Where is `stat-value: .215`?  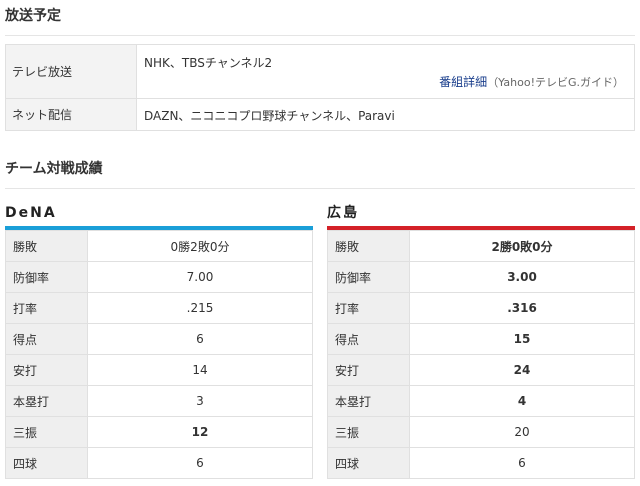
stat-value: .215 is located at coordinates (200, 308).